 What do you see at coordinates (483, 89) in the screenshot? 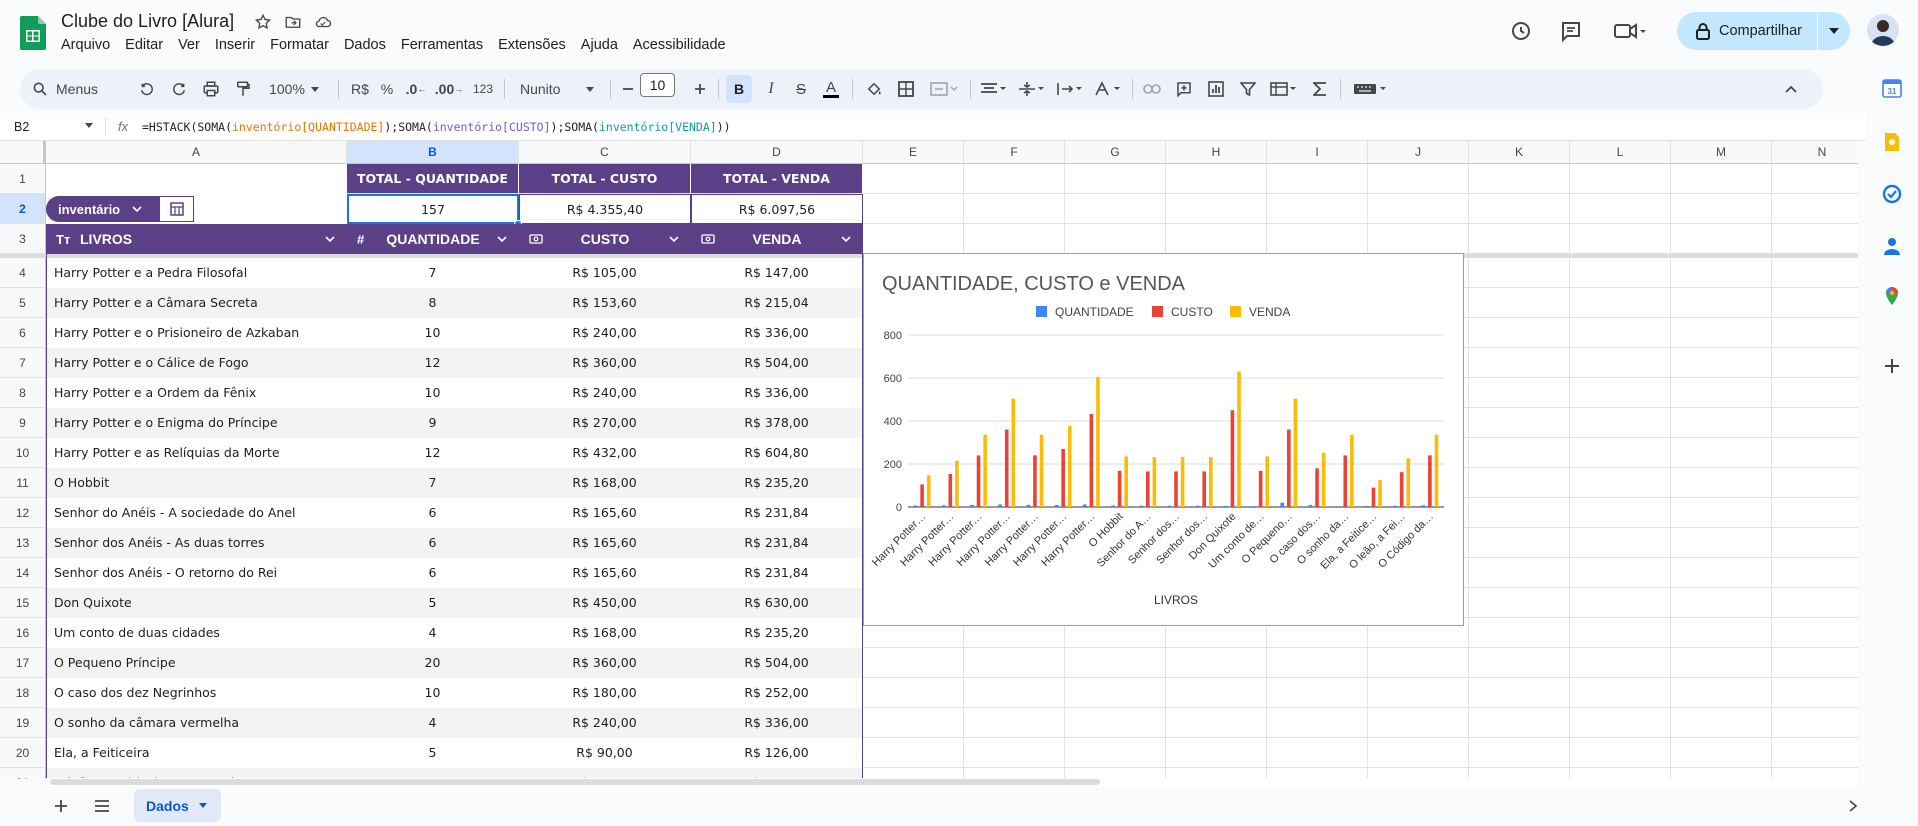
I see `more-formats-button: 123` at bounding box center [483, 89].